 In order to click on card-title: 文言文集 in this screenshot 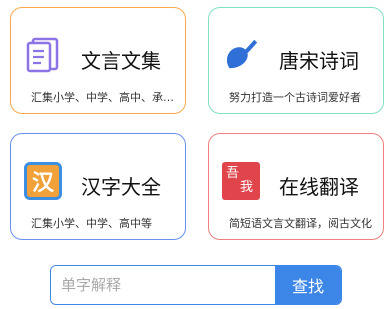, I will do `click(121, 61)`.